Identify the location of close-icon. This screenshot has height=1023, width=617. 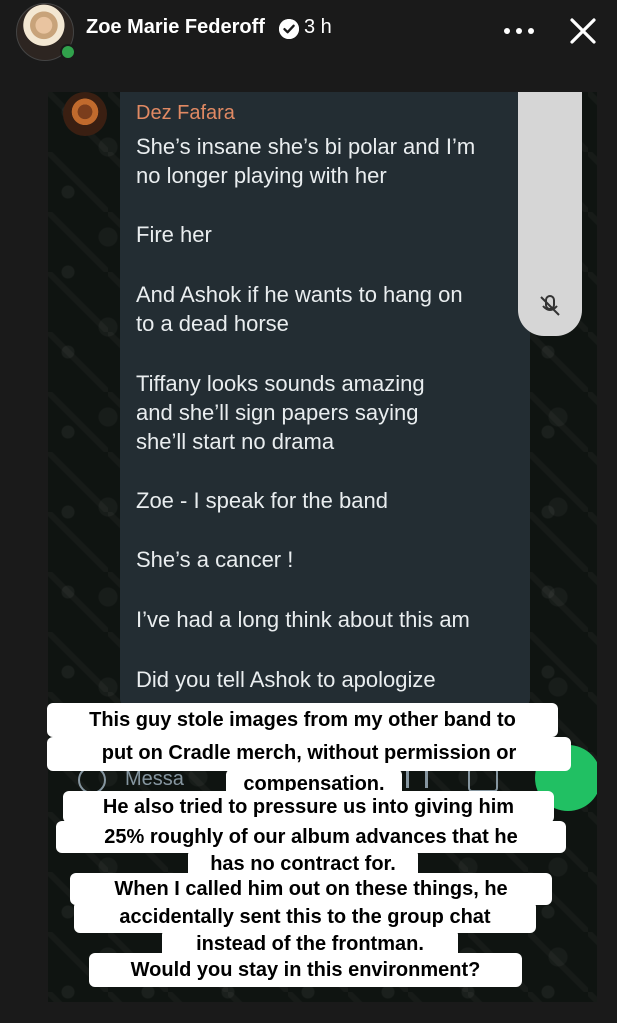
(583, 31).